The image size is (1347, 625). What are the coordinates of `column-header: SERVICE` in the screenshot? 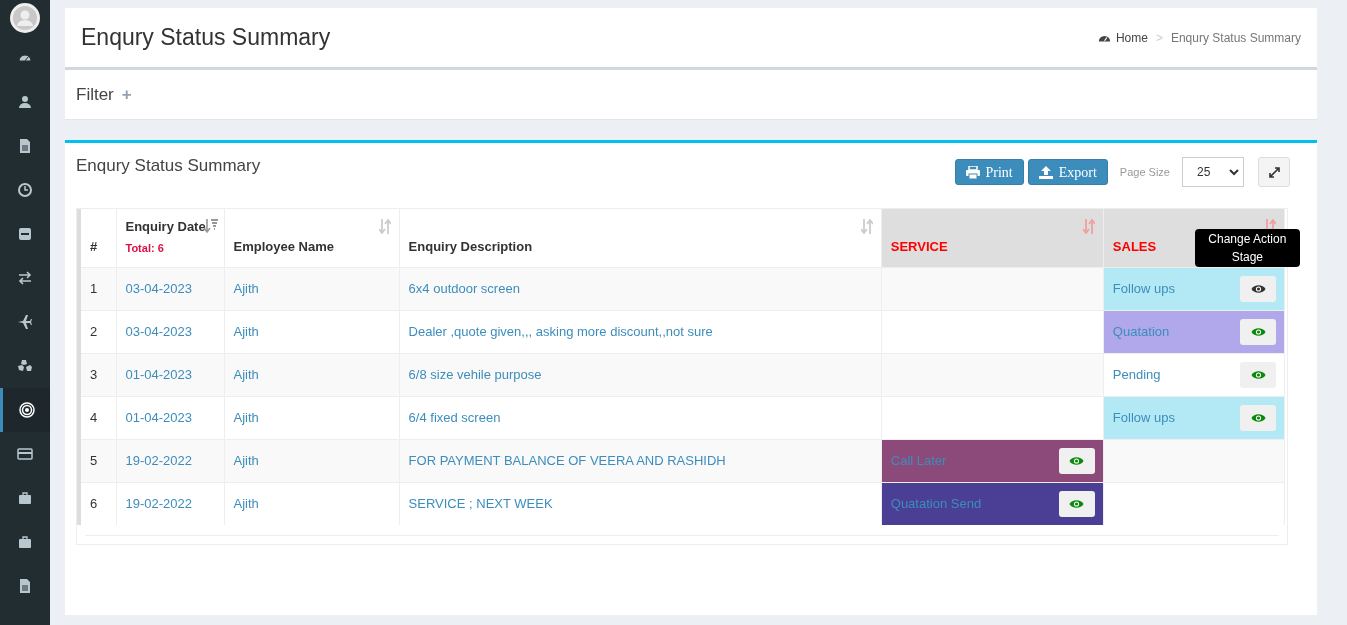 It's located at (919, 247).